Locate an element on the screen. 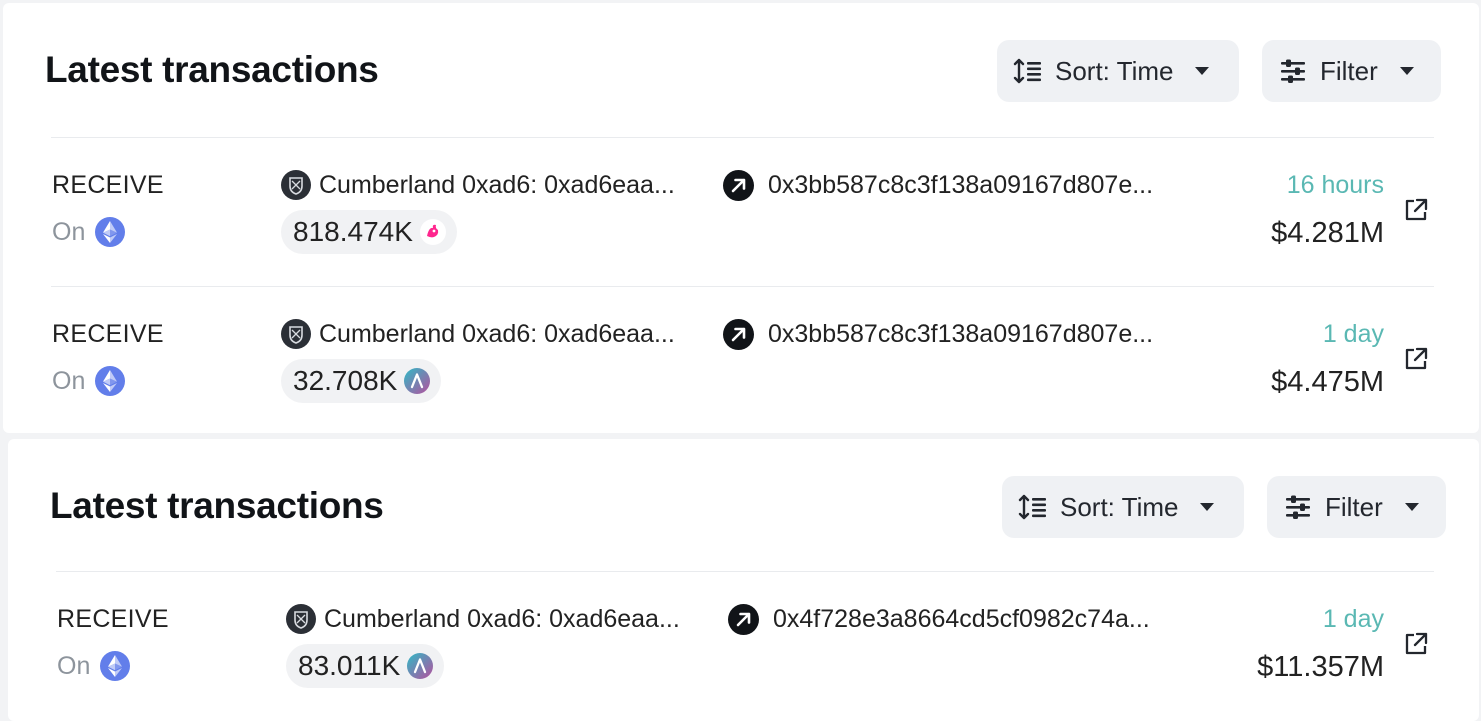  amount-pill: 818.474K is located at coordinates (369, 232).